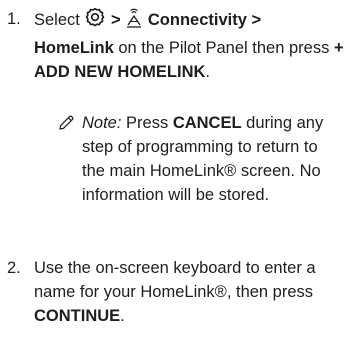  Describe the element at coordinates (14, 19) in the screenshot. I see `step-number: 1.` at that location.